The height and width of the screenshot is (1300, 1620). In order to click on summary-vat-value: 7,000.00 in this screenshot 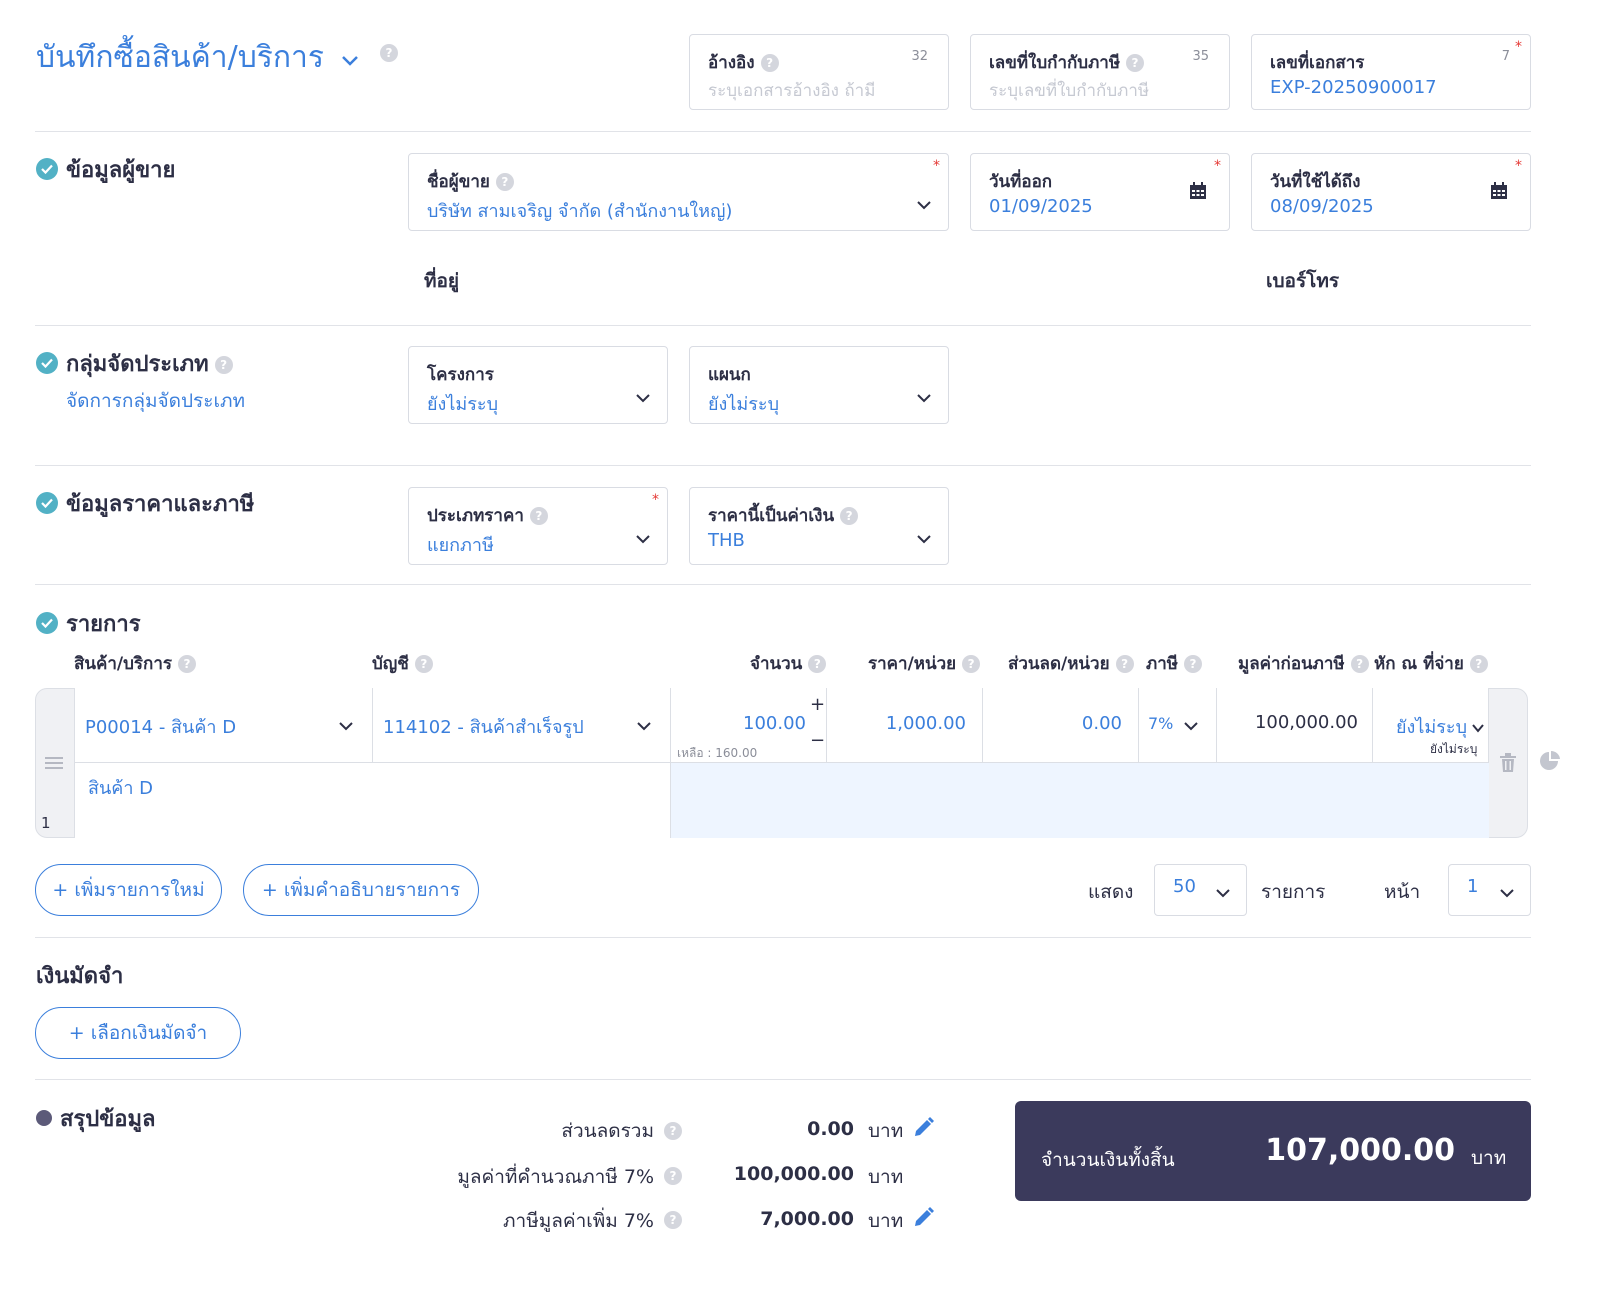, I will do `click(807, 1219)`.